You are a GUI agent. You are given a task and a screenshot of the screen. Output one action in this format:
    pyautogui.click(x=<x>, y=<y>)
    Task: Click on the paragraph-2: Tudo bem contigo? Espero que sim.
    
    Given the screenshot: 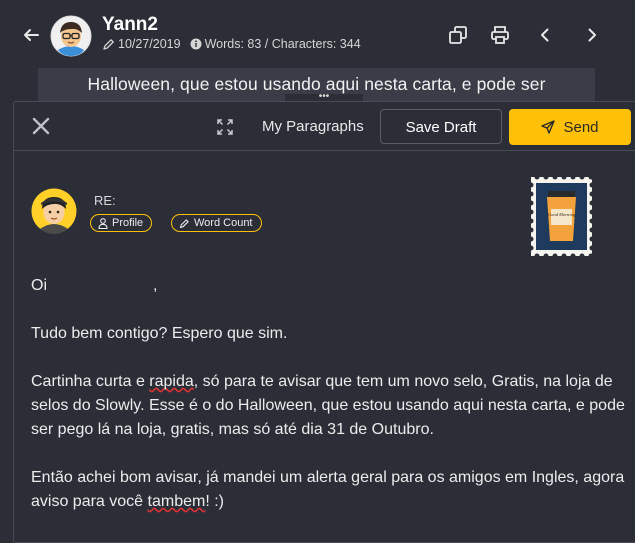 What is the action you would take?
    pyautogui.click(x=159, y=333)
    